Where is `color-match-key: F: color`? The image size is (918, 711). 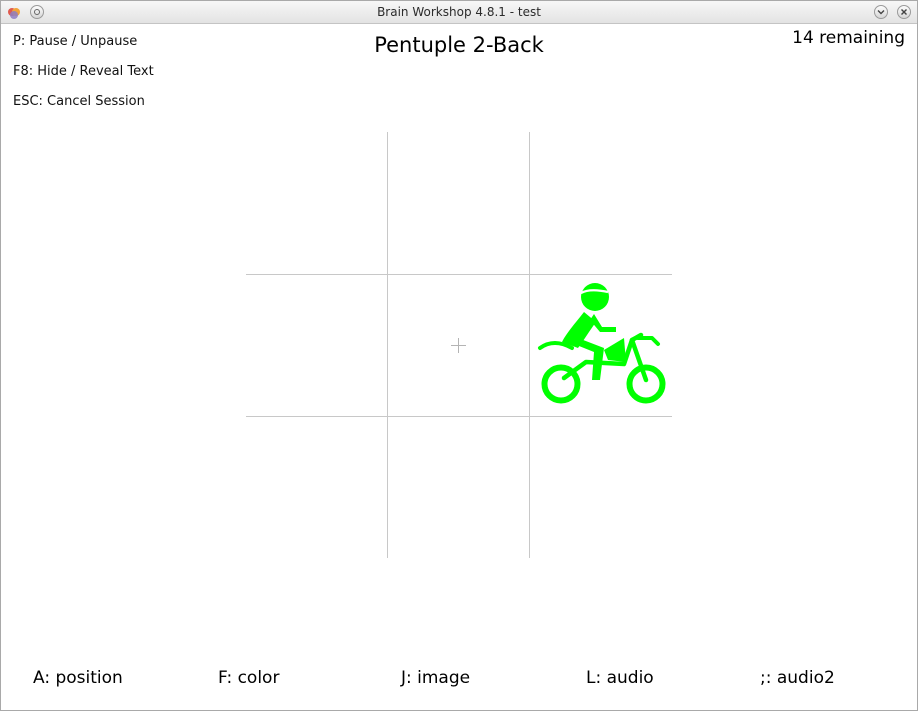
color-match-key: F: color is located at coordinates (248, 678).